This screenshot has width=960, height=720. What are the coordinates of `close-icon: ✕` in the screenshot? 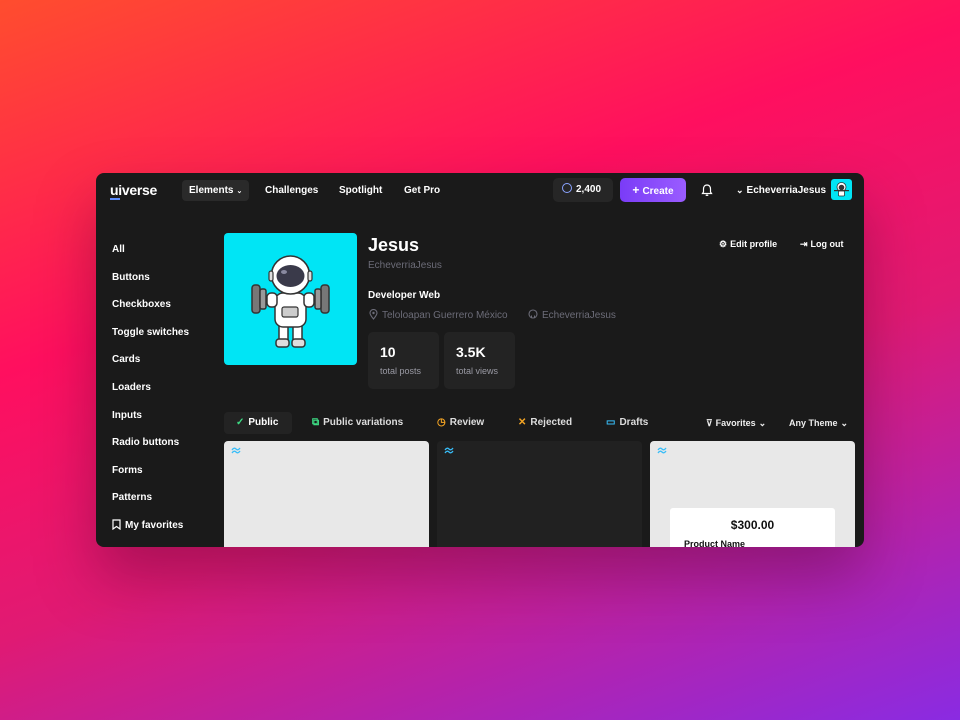 It's located at (522, 422).